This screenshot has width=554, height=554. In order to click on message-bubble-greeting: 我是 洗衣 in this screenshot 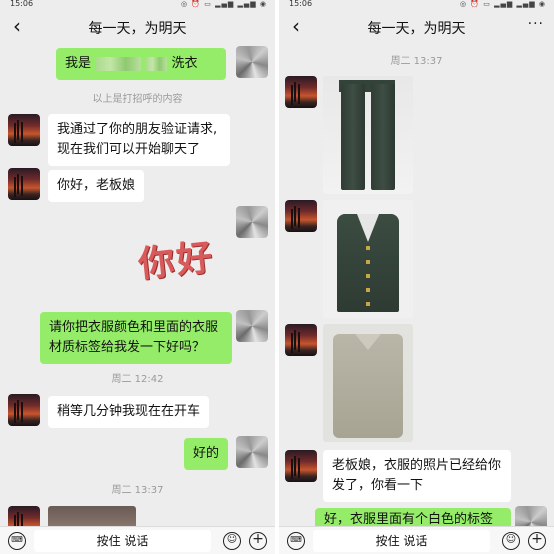, I will do `click(141, 64)`.